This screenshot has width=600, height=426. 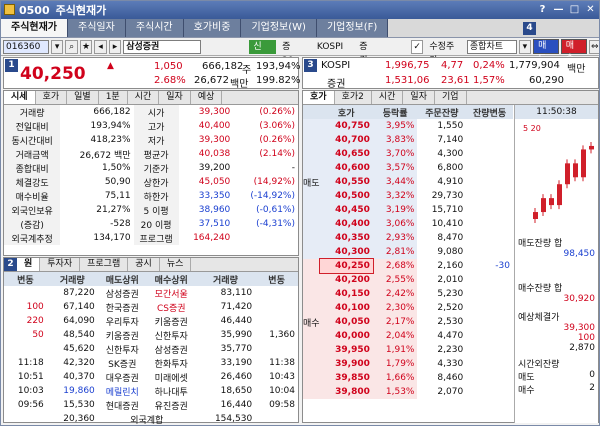 I want to click on code-input: 016360, so click(x=26, y=46).